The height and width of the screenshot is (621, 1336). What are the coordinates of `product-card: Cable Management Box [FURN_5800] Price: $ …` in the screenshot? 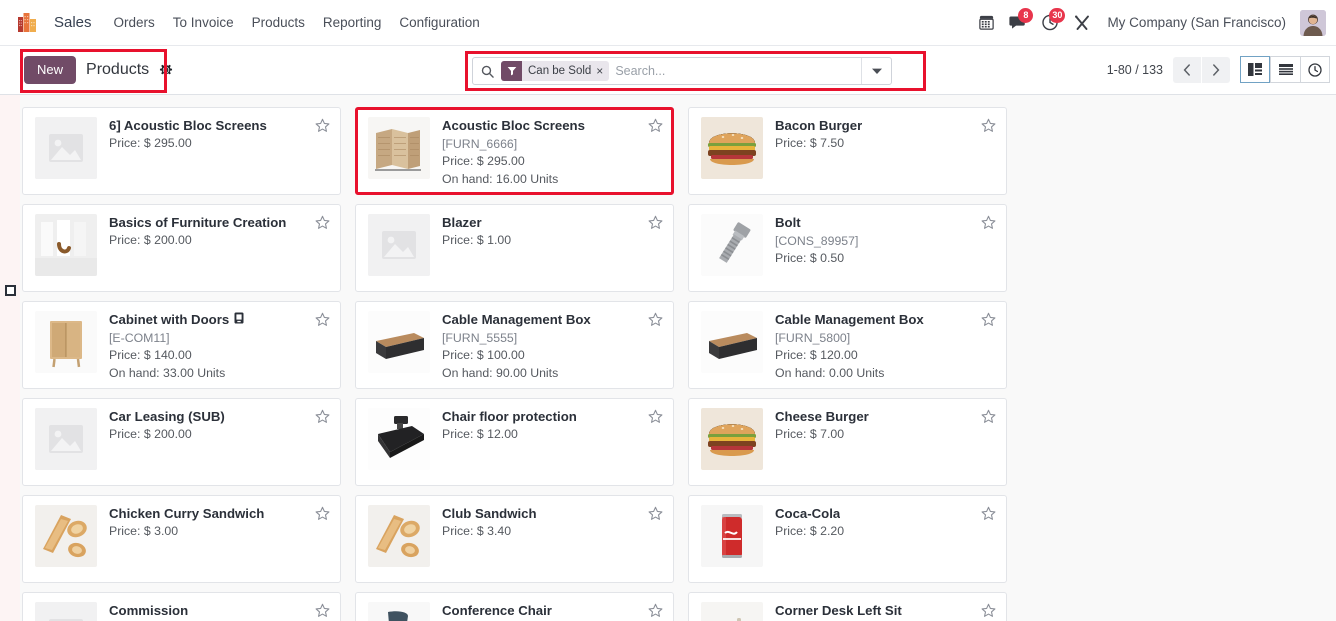 It's located at (847, 345).